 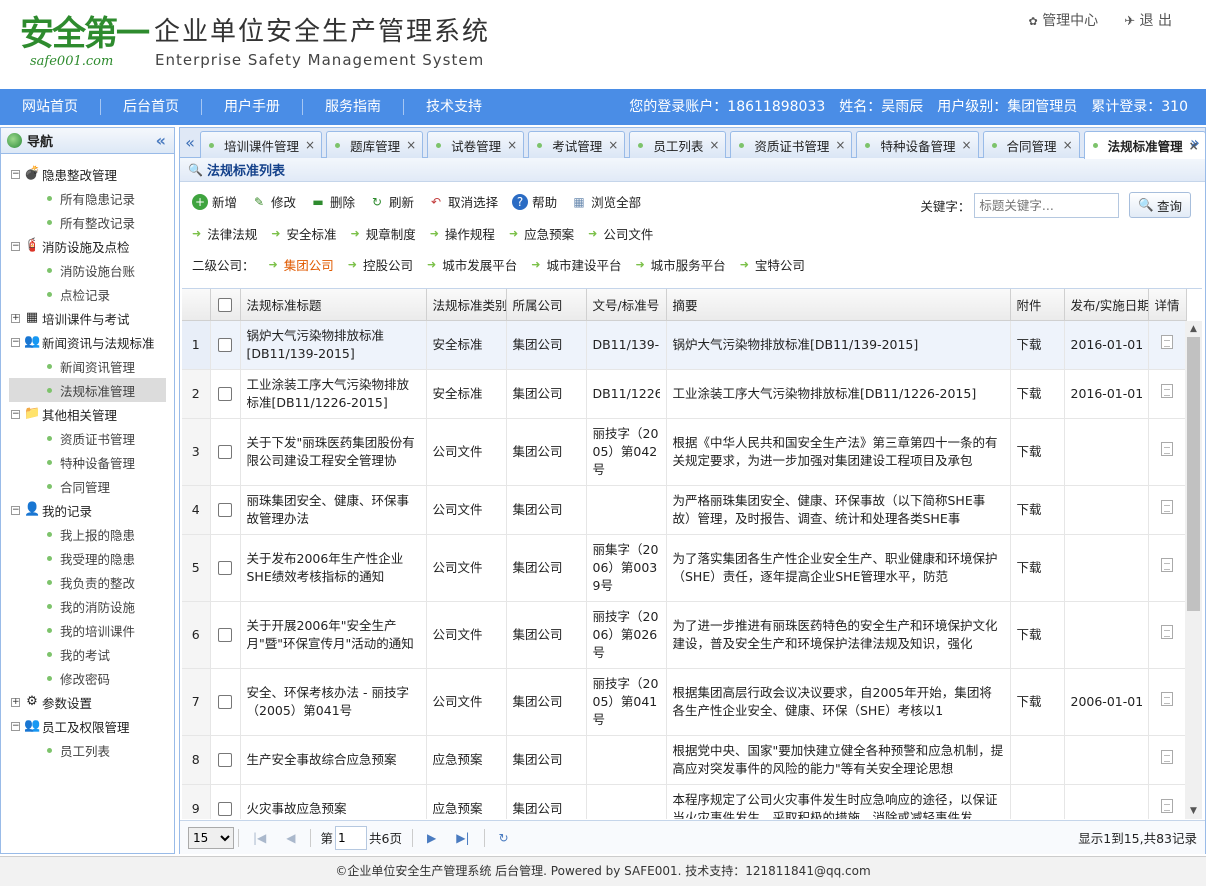 What do you see at coordinates (380, 264) in the screenshot?
I see `company-link: ➜ 控股公司` at bounding box center [380, 264].